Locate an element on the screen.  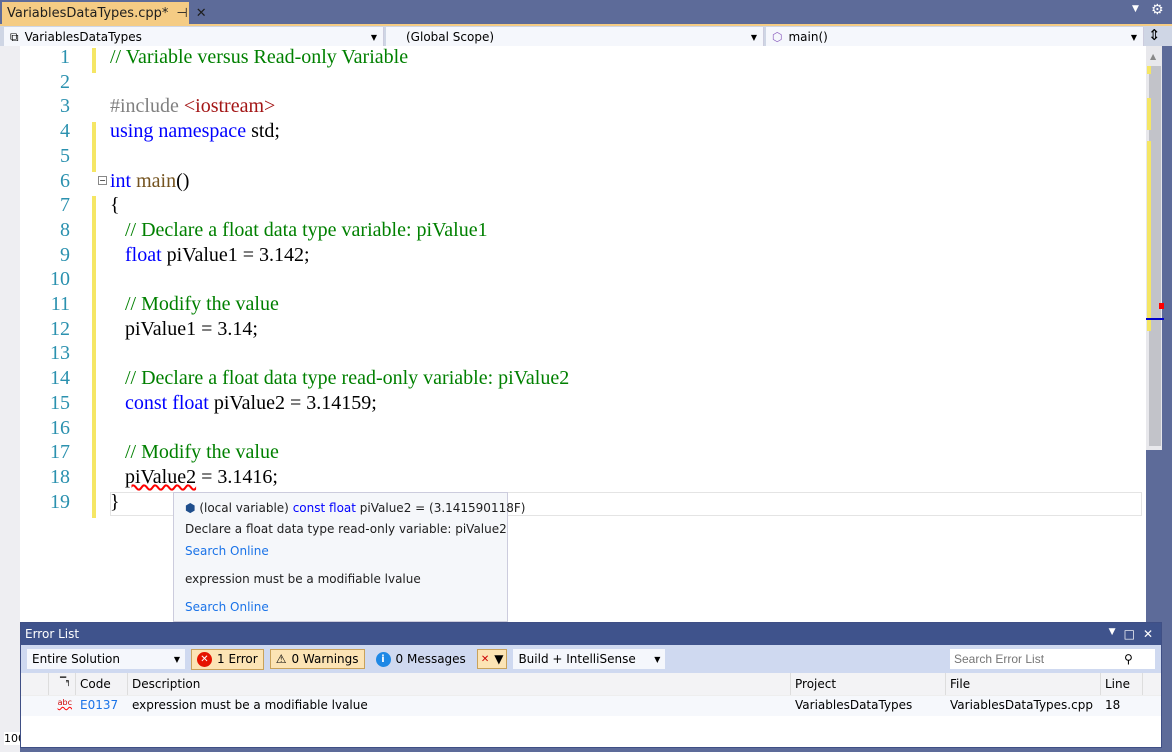
vertical-scrollbar: ▲ is located at coordinates (1155, 248).